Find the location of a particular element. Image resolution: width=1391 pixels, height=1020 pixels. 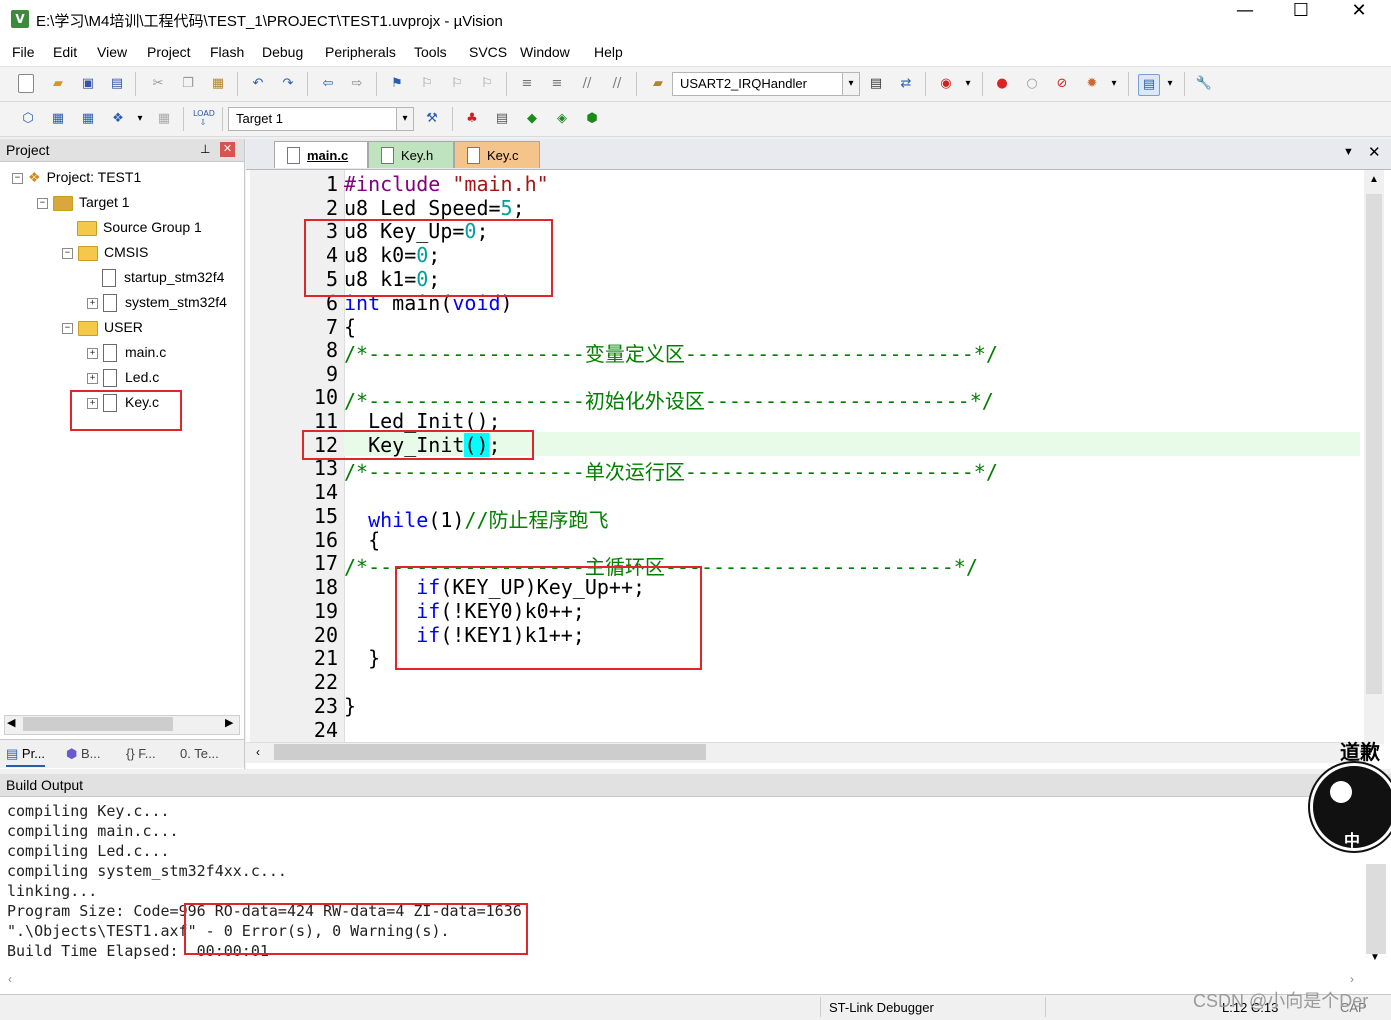

menu-file: File is located at coordinates (23, 52).